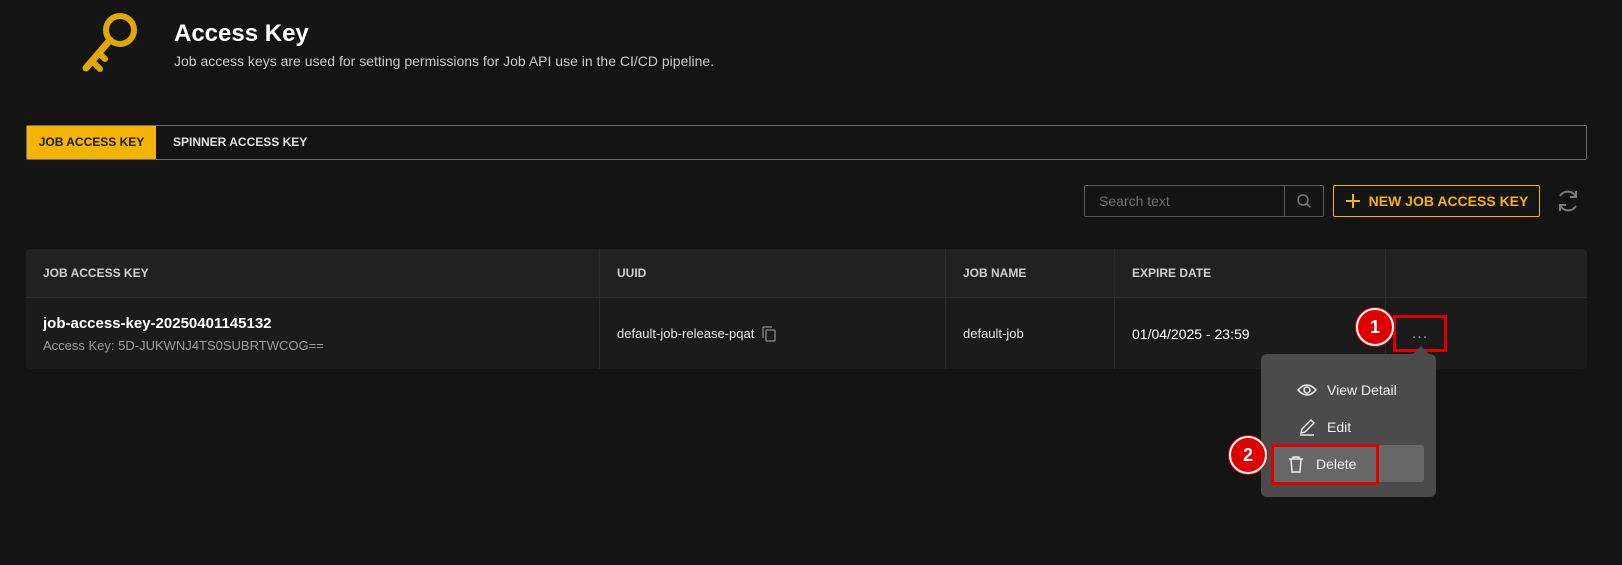 The width and height of the screenshot is (1622, 565). Describe the element at coordinates (1307, 389) in the screenshot. I see `eye-icon` at that location.